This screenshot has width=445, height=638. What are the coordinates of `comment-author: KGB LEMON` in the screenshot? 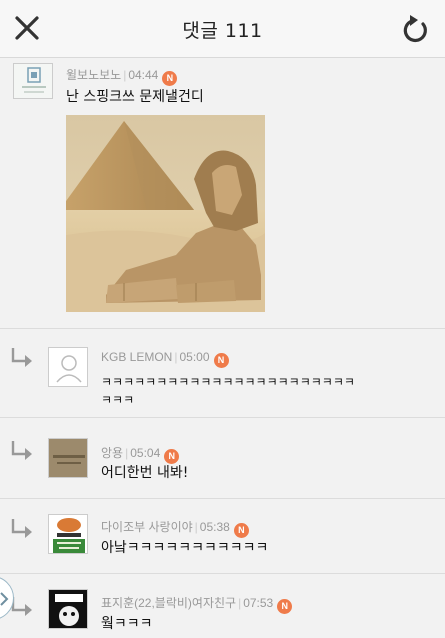 It's located at (136, 357).